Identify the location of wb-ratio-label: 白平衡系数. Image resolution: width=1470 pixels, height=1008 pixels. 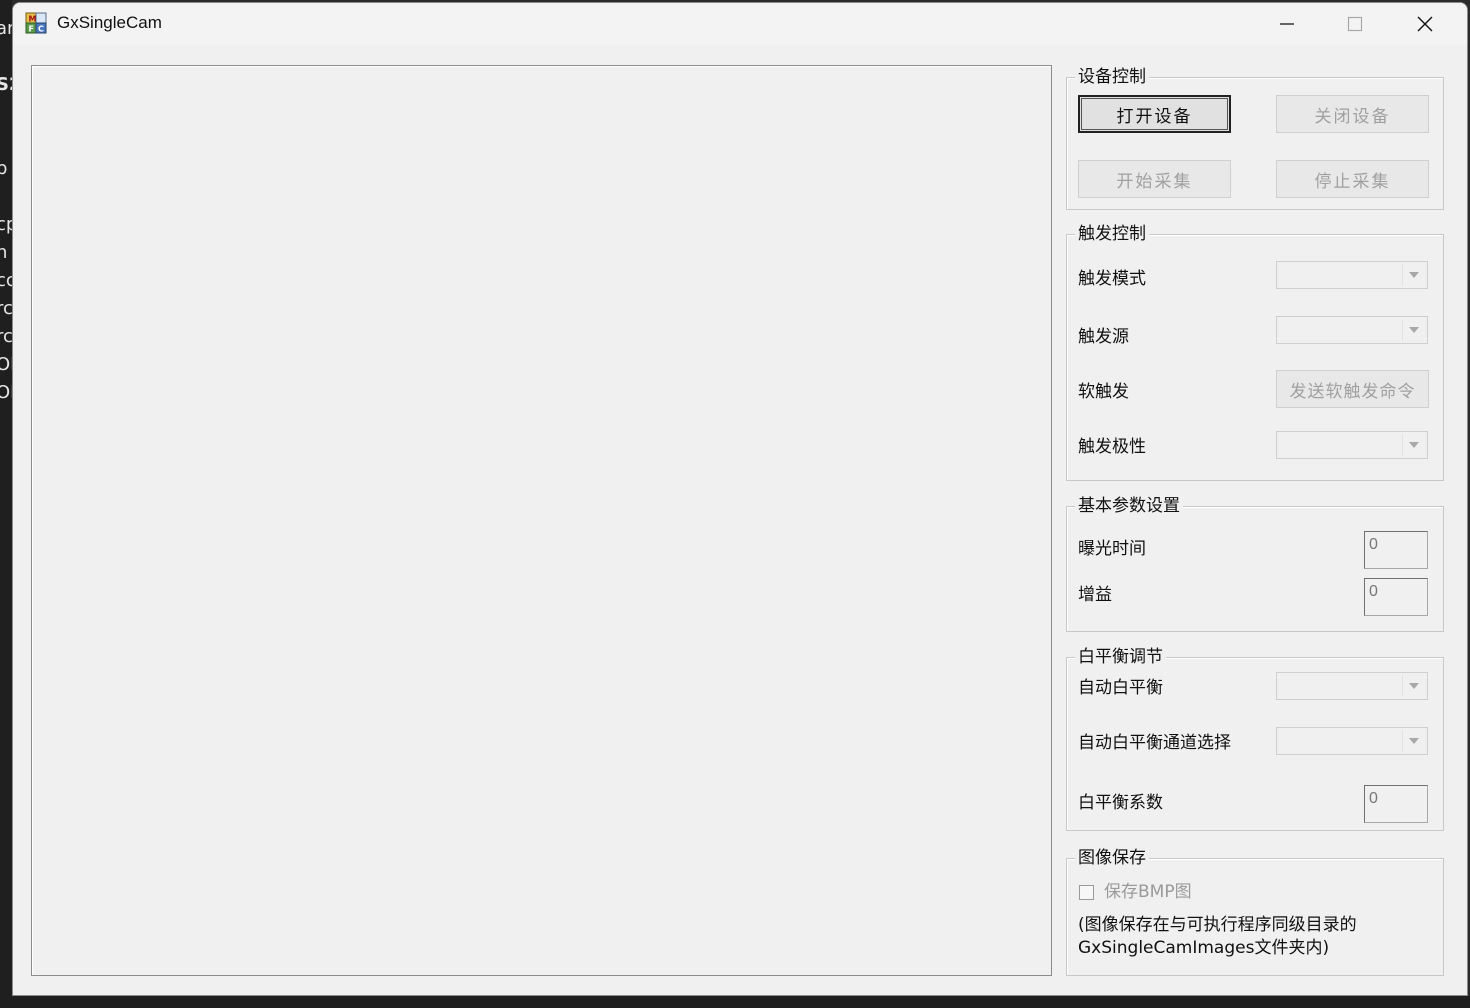
(1120, 803).